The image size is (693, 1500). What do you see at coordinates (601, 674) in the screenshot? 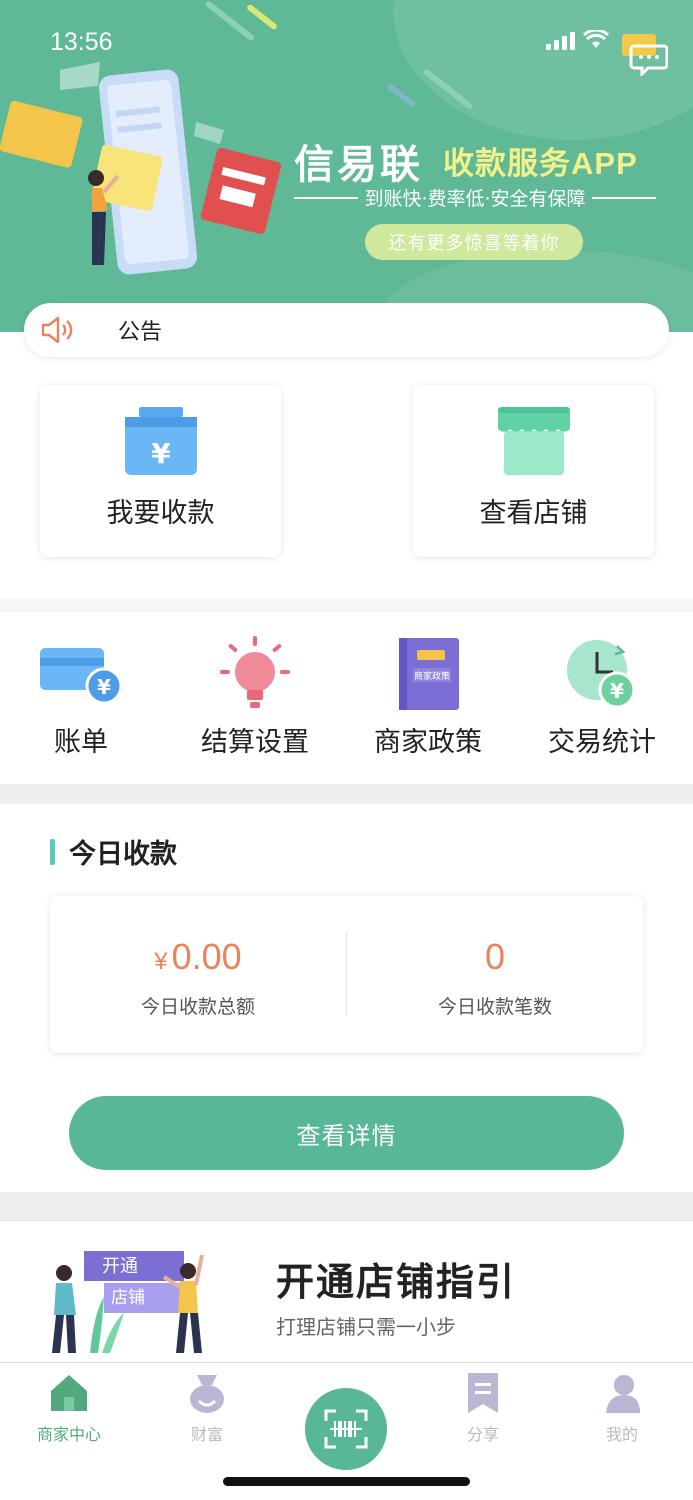
I see `clock-yen-icon: ¥` at bounding box center [601, 674].